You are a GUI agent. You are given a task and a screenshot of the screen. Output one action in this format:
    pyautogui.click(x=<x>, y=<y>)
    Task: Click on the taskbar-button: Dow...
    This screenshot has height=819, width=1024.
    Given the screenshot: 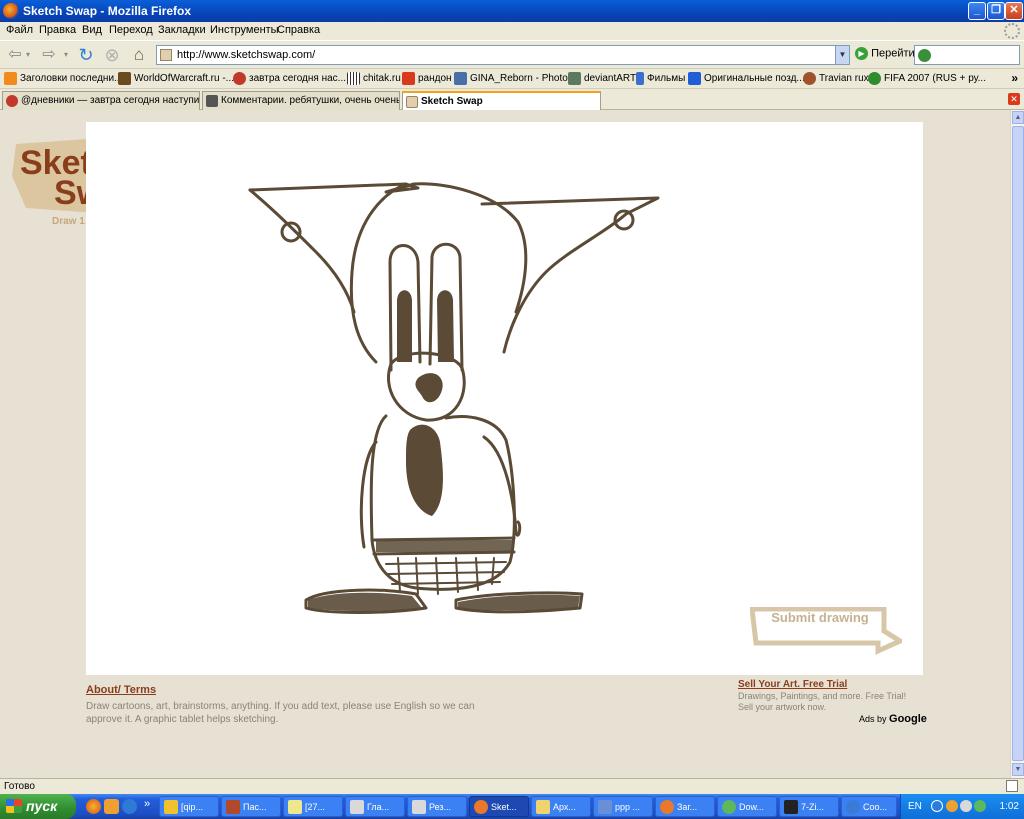 What is the action you would take?
    pyautogui.click(x=747, y=806)
    